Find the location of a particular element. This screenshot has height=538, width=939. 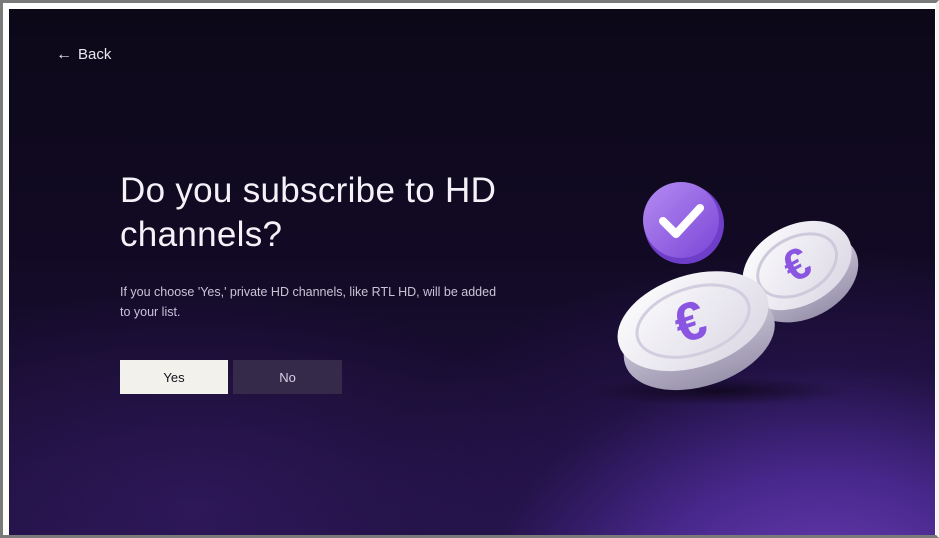

no-button: No is located at coordinates (287, 377).